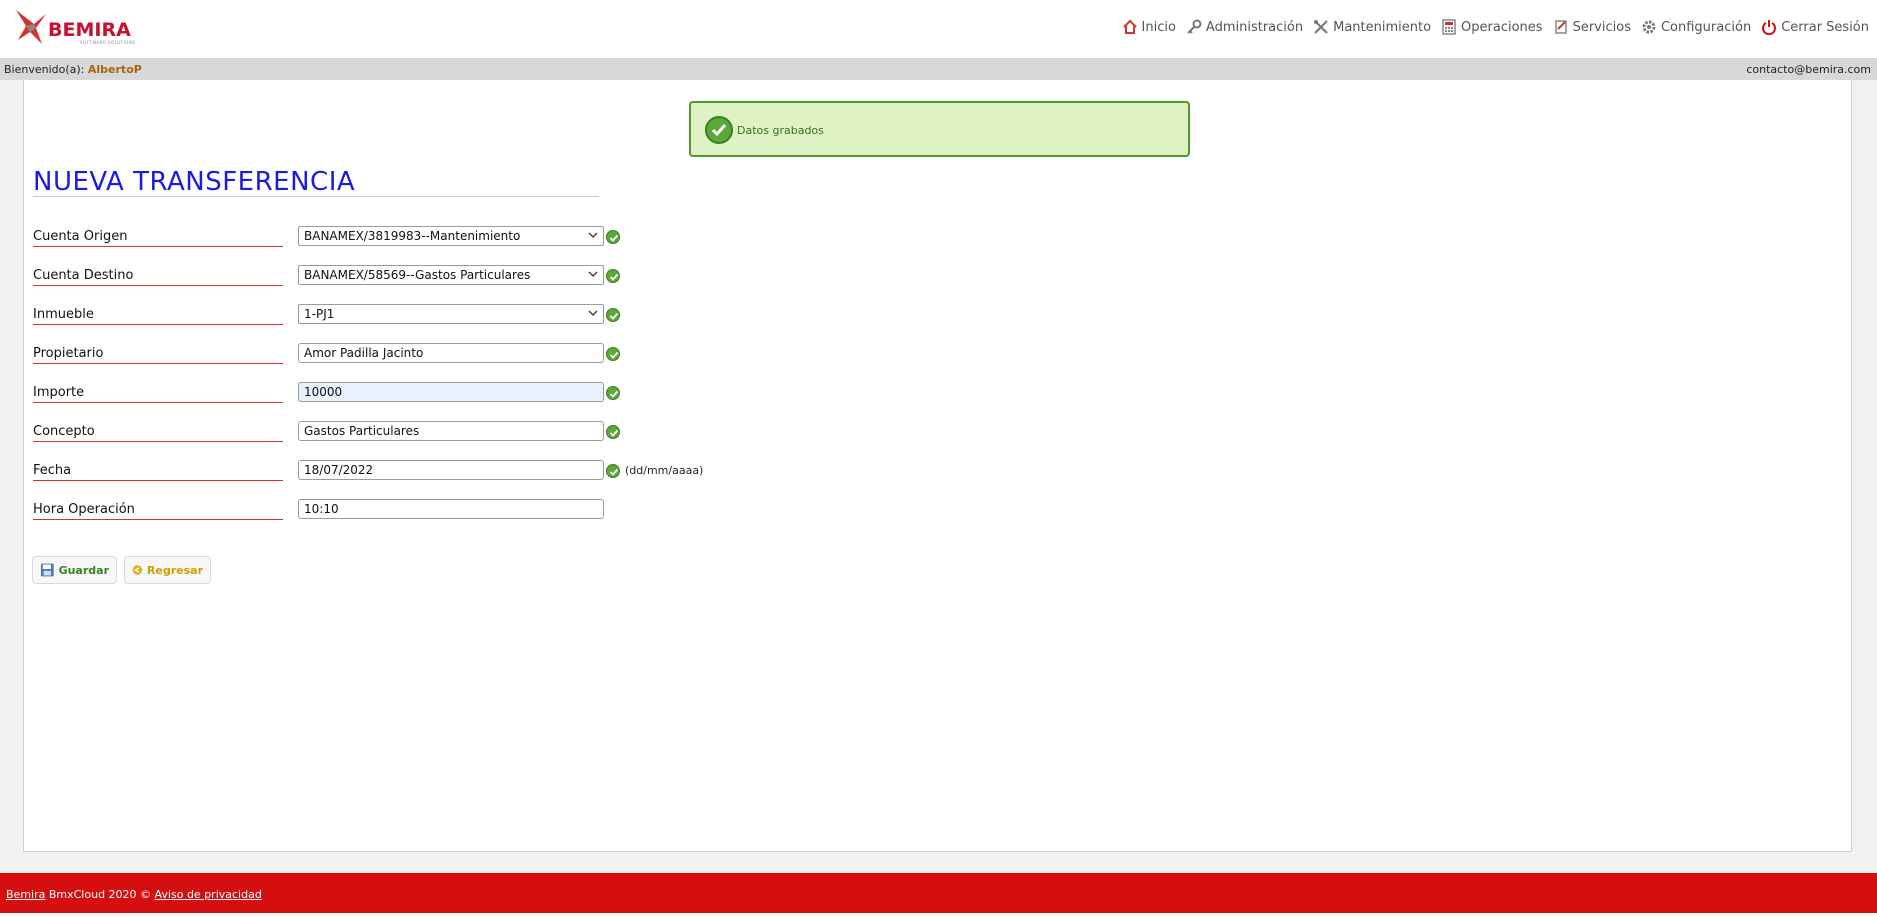  Describe the element at coordinates (1769, 27) in the screenshot. I see `power-icon` at that location.